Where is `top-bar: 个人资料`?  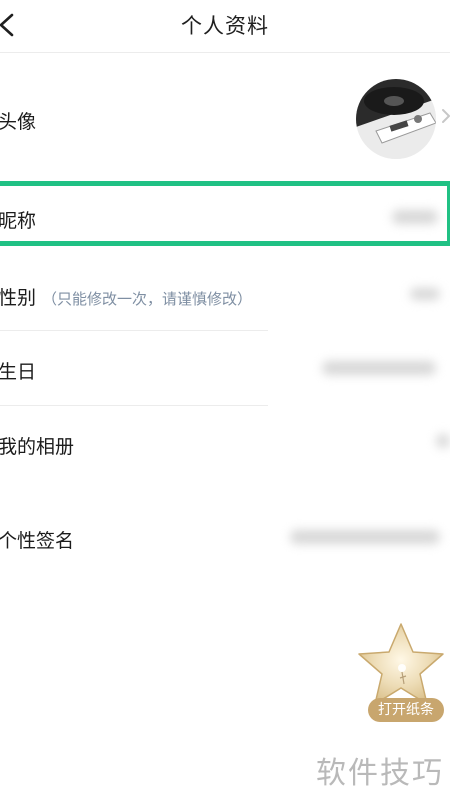 top-bar: 个人资料 is located at coordinates (225, 26).